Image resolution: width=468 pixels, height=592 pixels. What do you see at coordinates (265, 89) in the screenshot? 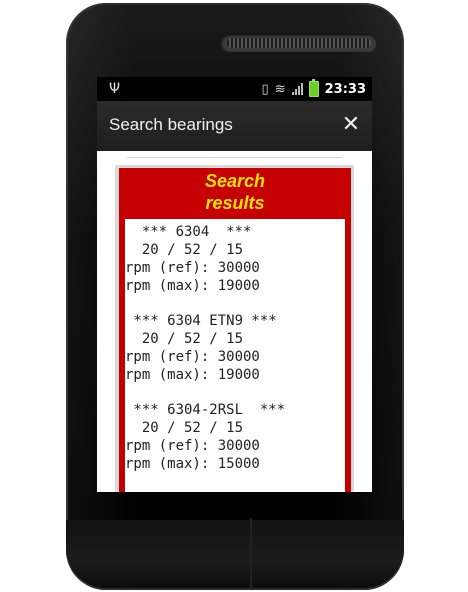
I see `vibrate-icon: ▯` at bounding box center [265, 89].